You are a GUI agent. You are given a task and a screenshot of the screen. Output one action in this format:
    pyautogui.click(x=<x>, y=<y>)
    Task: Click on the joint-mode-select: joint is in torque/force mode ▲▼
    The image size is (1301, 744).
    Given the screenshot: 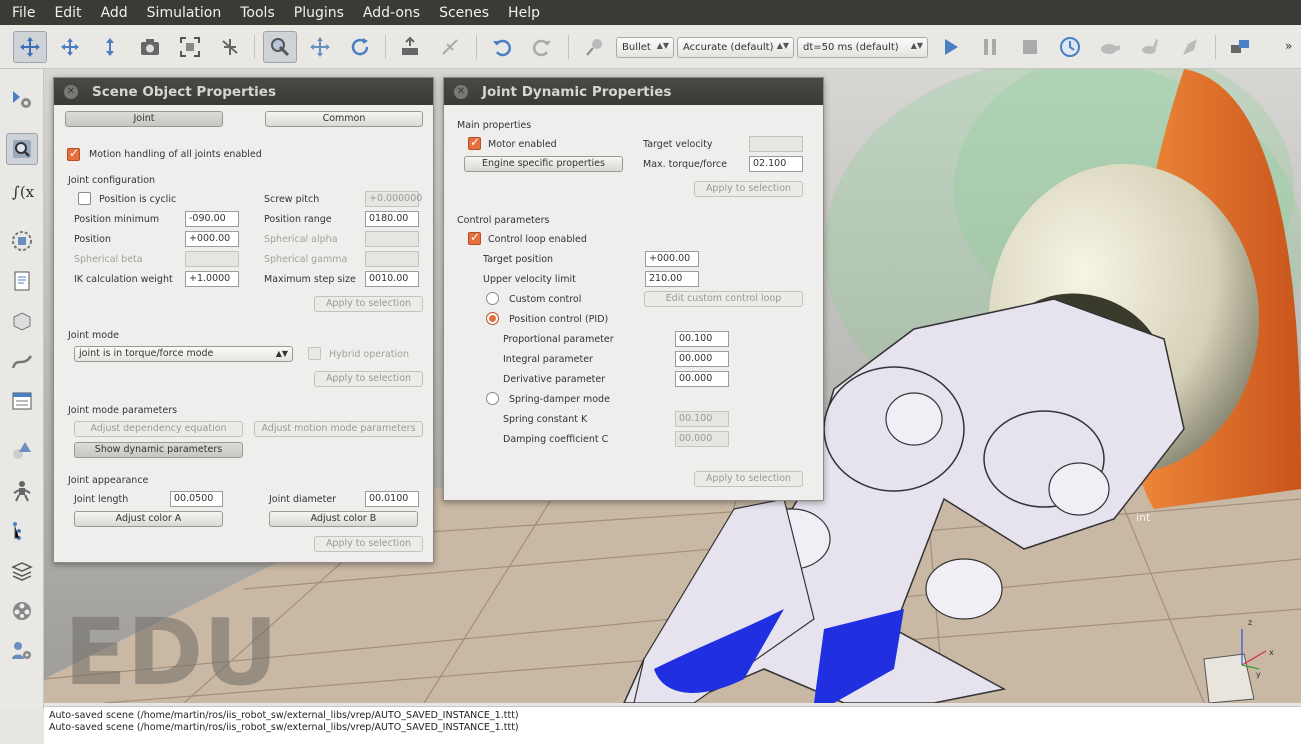 What is the action you would take?
    pyautogui.click(x=183, y=354)
    